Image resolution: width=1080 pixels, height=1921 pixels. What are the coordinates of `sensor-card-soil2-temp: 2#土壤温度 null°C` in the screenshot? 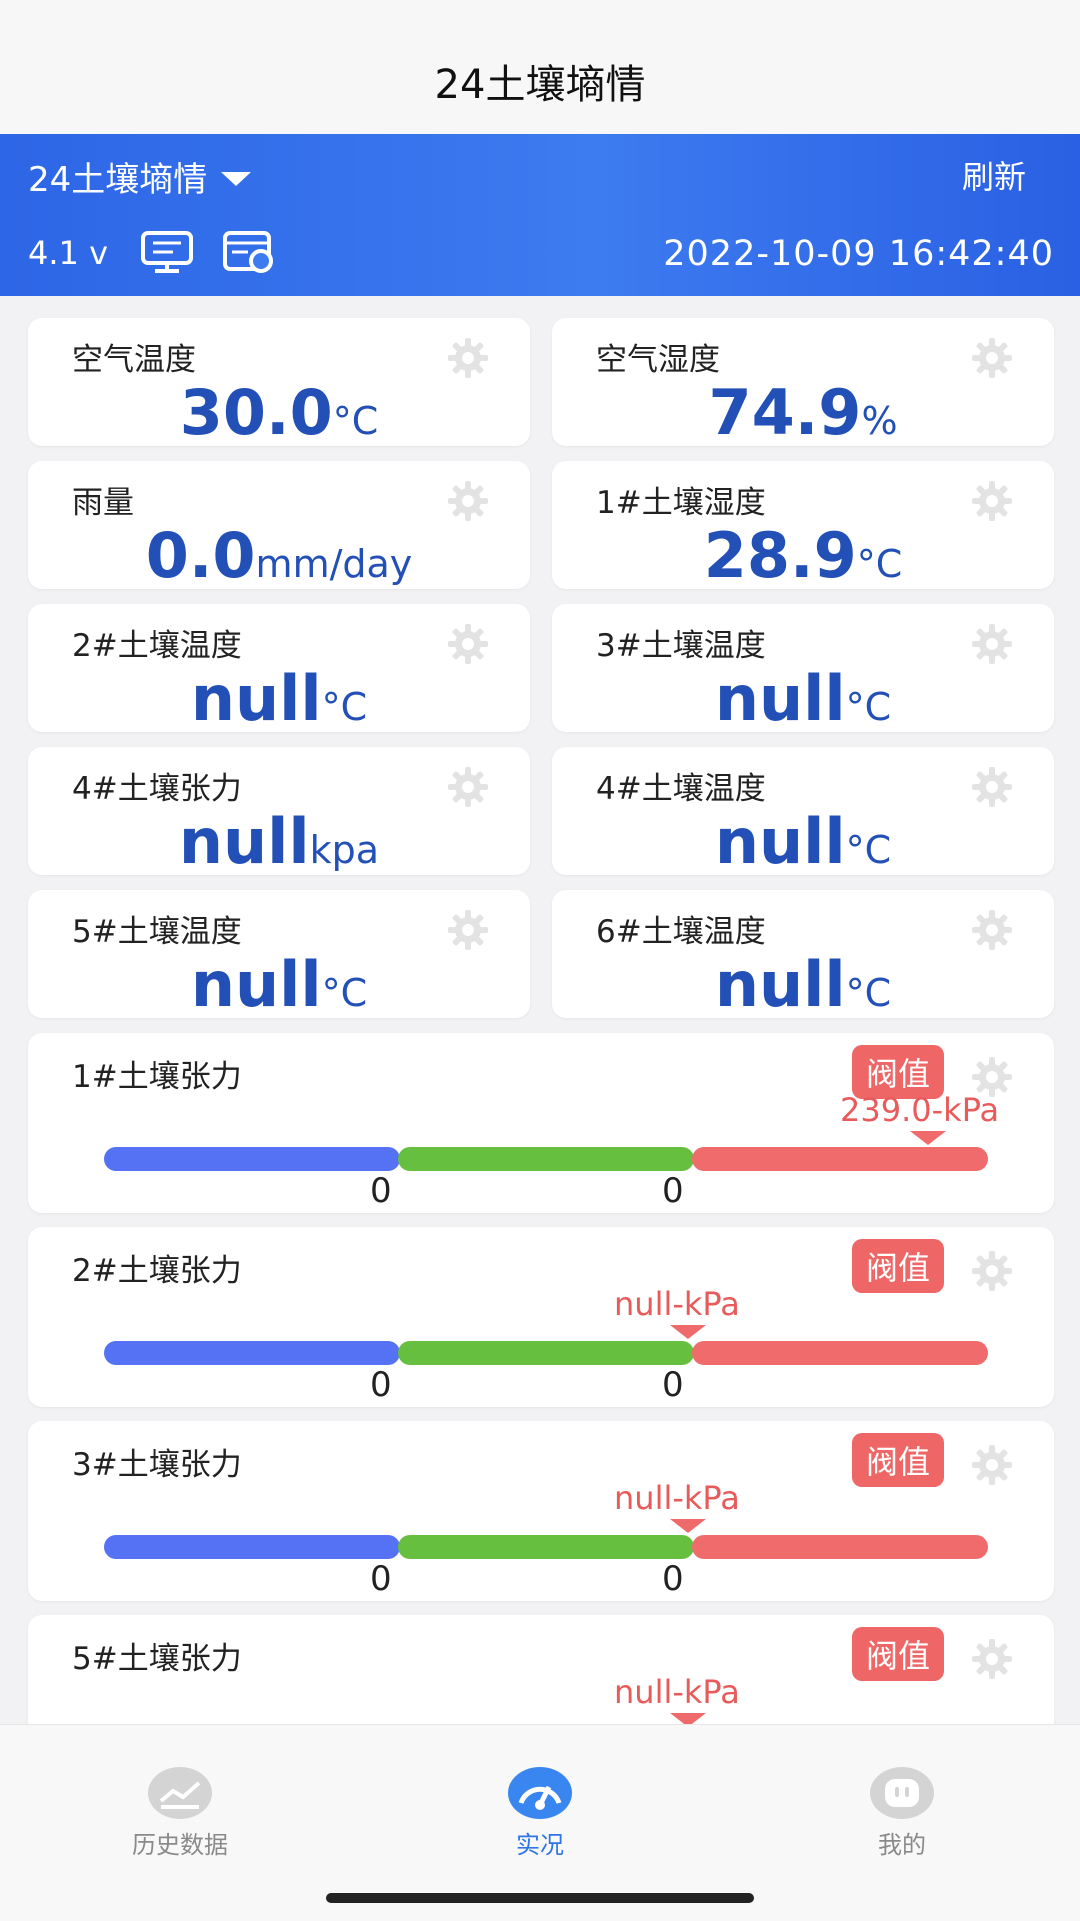 It's located at (279, 669).